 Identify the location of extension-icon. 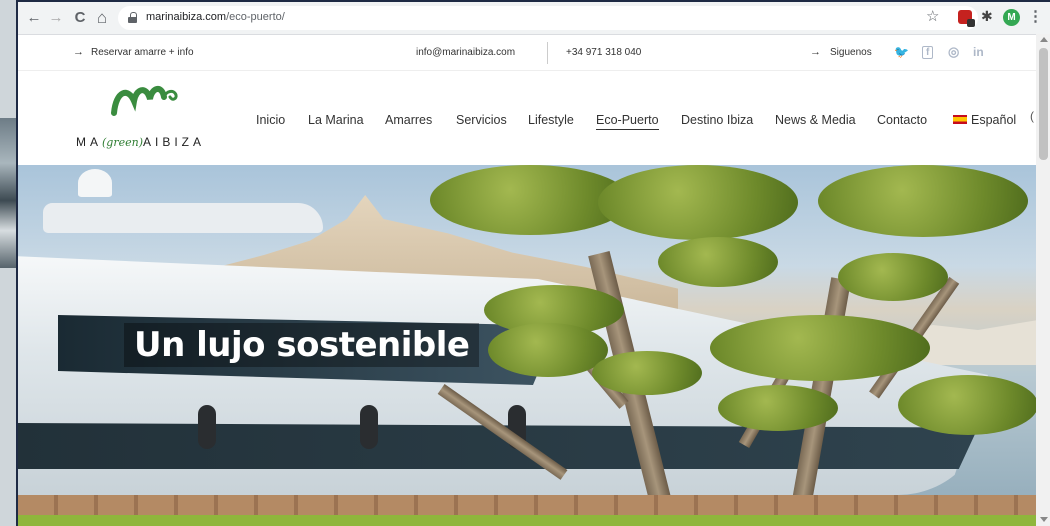
(966, 18).